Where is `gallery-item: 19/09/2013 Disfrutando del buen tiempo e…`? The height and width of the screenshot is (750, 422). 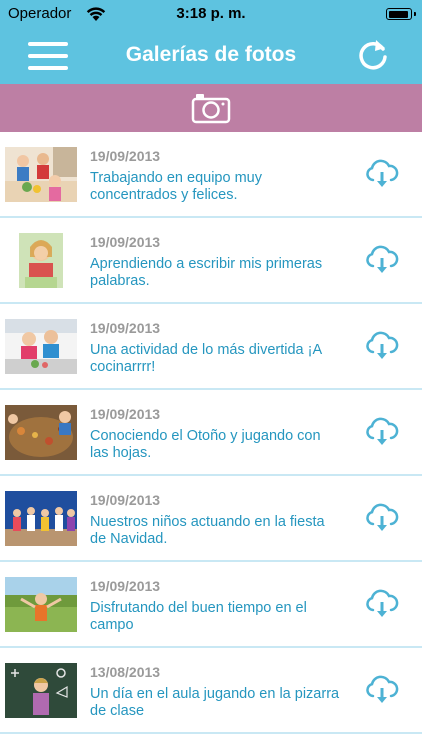 gallery-item: 19/09/2013 Disfrutando del buen tiempo e… is located at coordinates (211, 605).